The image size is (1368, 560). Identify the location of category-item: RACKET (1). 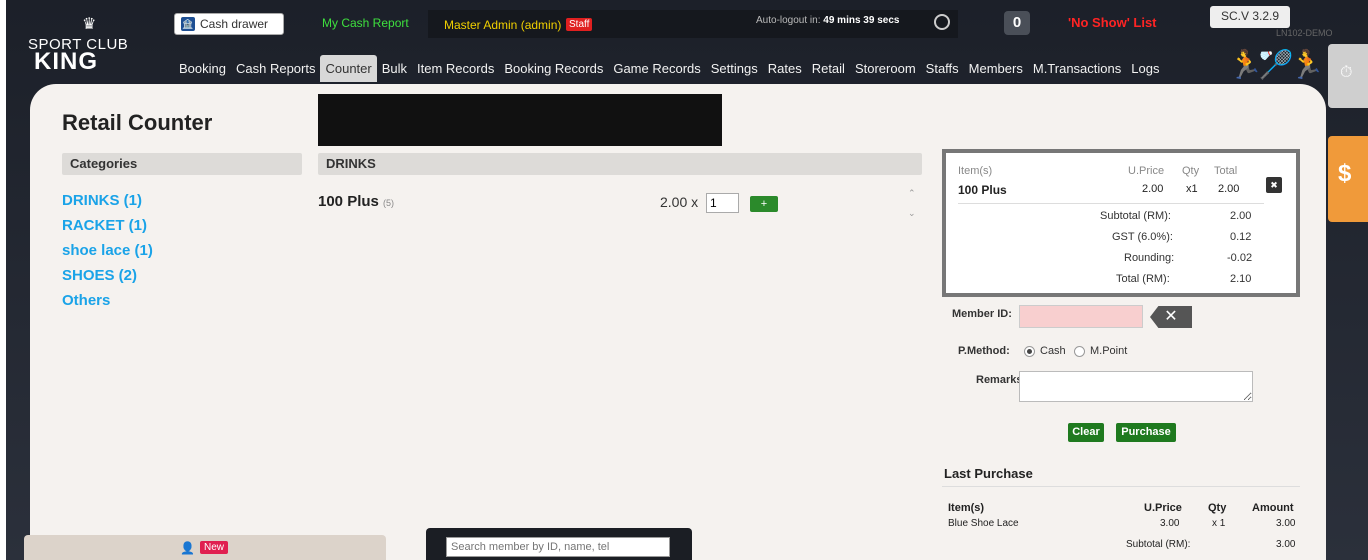
(107, 225).